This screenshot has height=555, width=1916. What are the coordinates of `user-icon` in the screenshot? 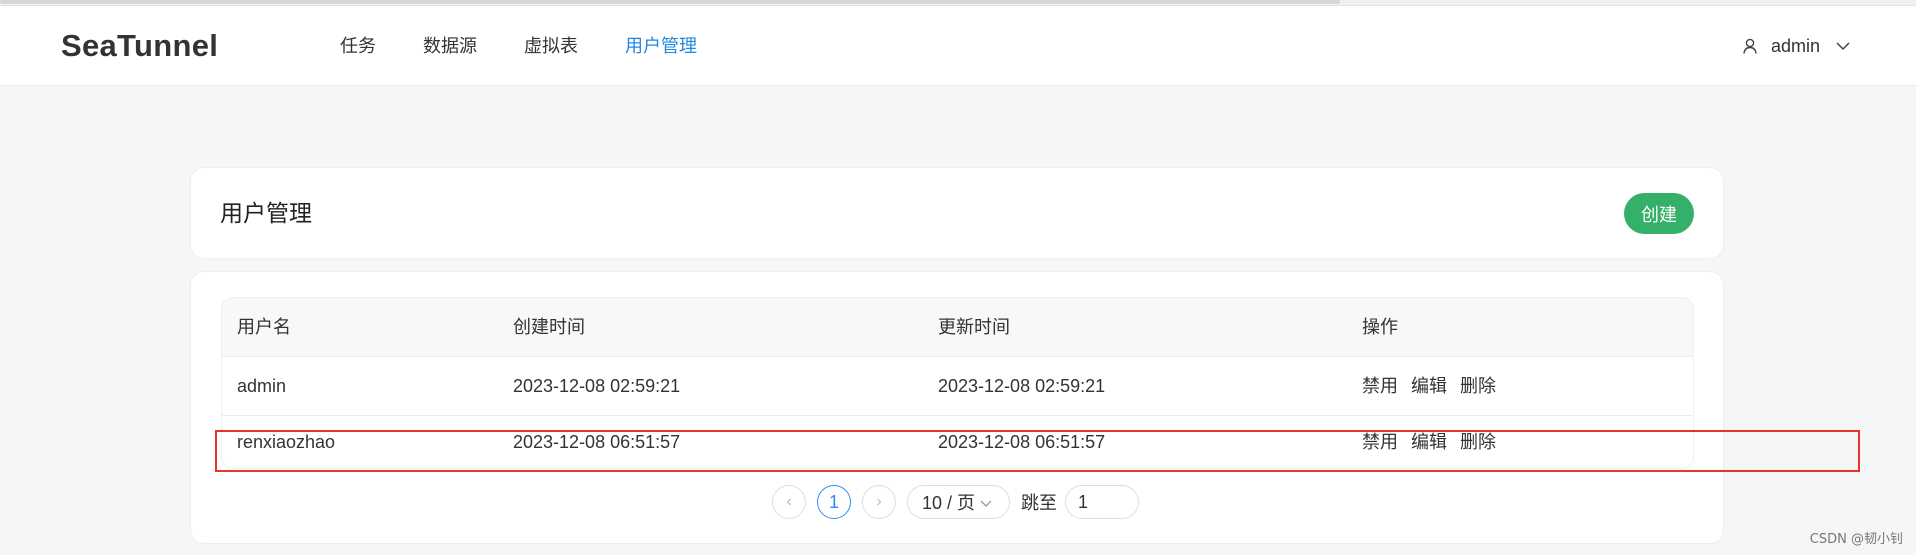 It's located at (1750, 46).